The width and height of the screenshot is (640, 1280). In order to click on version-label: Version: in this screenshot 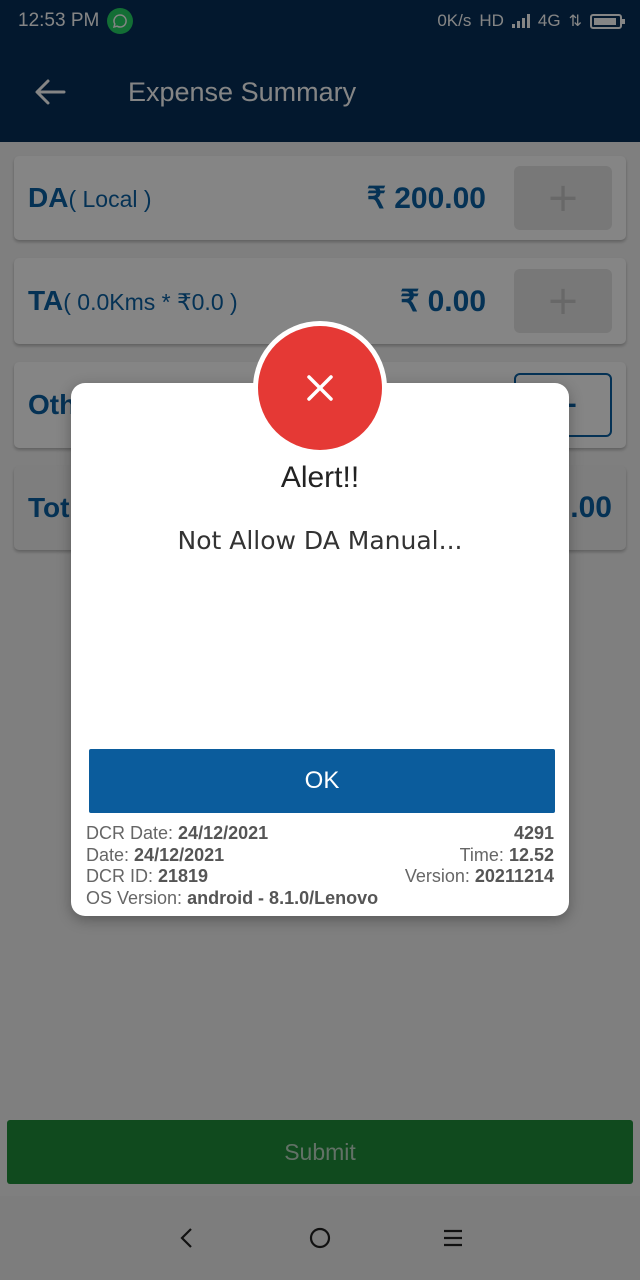, I will do `click(437, 876)`.